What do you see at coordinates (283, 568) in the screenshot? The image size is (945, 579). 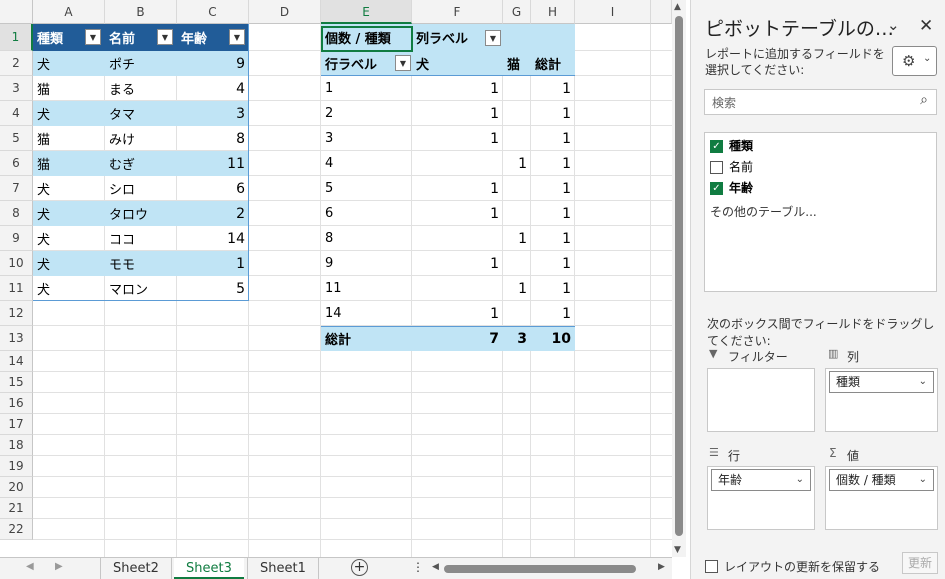 I see `sheet-tab-sheet1: Sheet1` at bounding box center [283, 568].